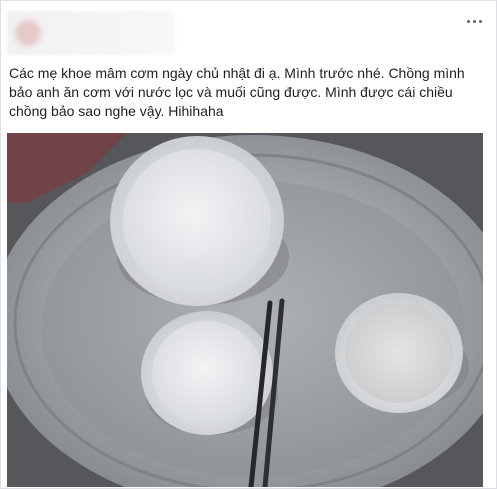  Describe the element at coordinates (399, 353) in the screenshot. I see `salt-bowl-inner` at that location.